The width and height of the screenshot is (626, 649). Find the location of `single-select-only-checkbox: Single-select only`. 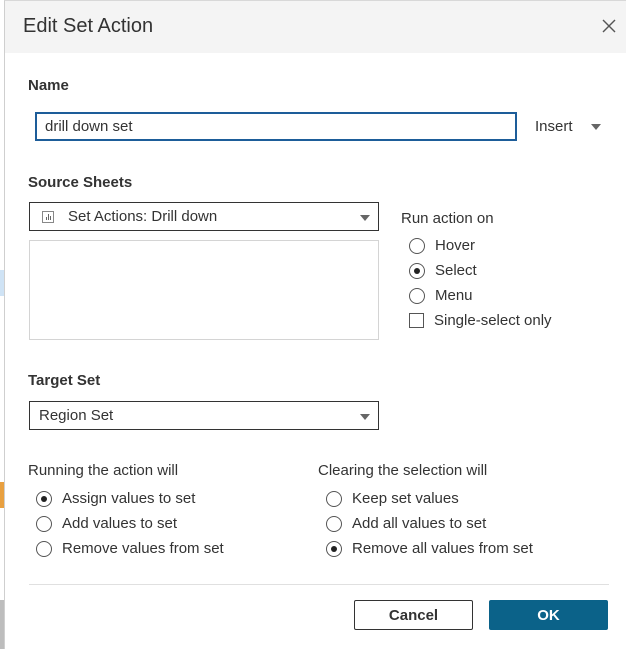

single-select-only-checkbox: Single-select only is located at coordinates (480, 320).